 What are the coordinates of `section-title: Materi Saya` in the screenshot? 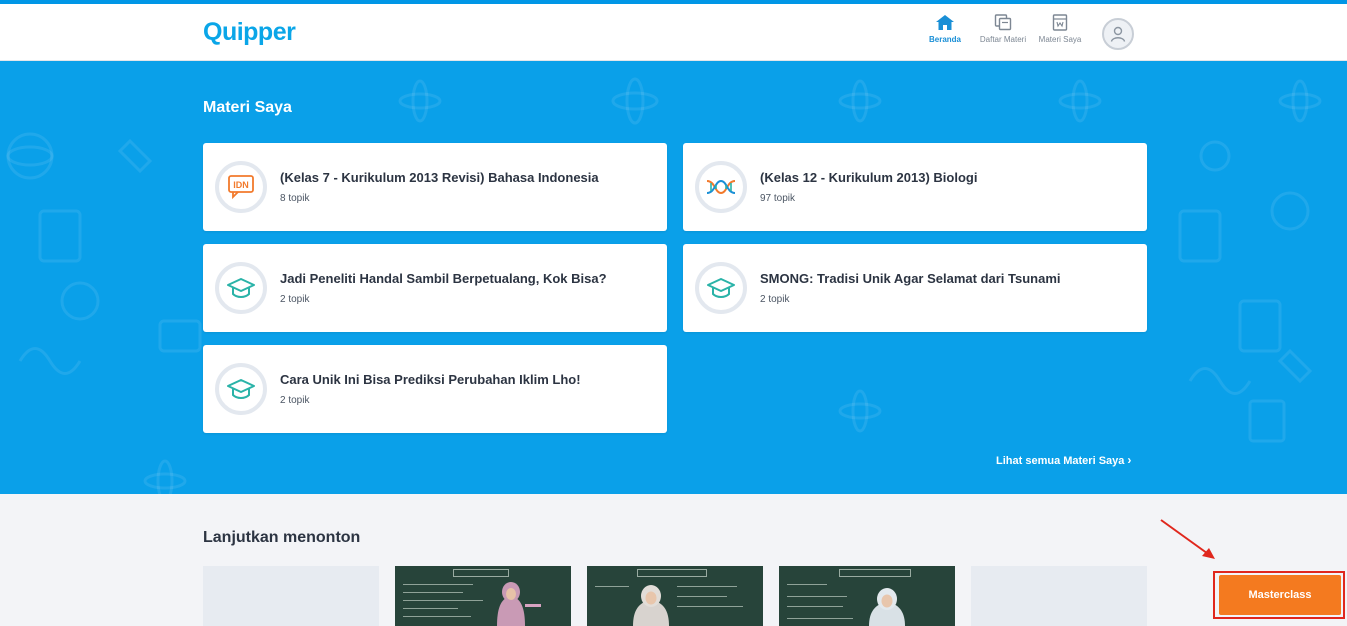 It's located at (247, 107).